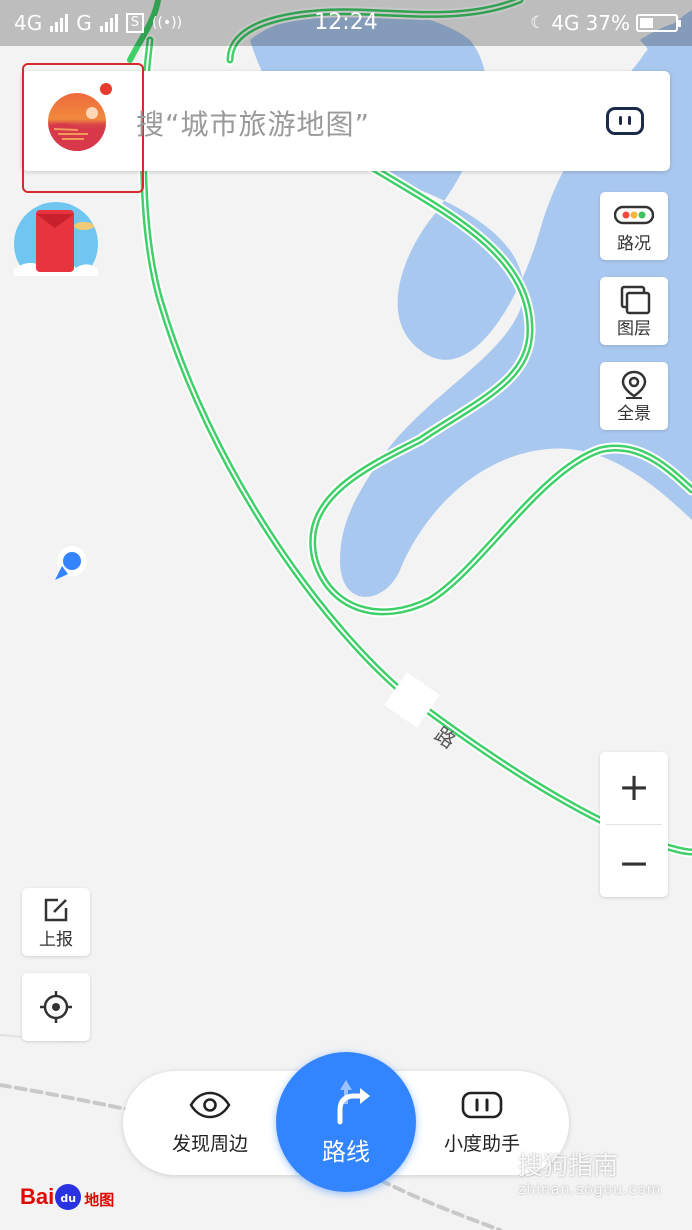 The height and width of the screenshot is (1230, 692). I want to click on sunset-avatar-icon, so click(77, 122).